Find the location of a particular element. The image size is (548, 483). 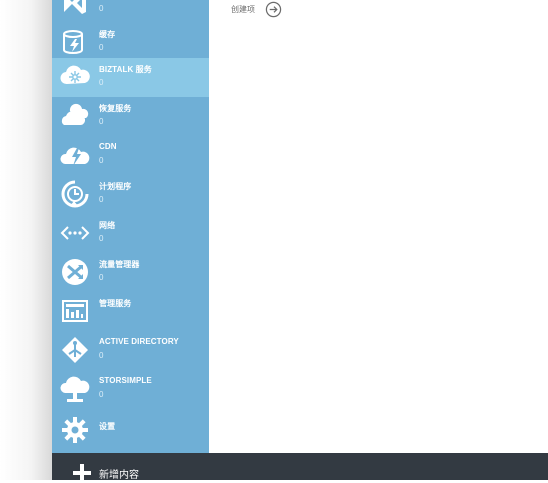

sidebar-item-label: BIZTALK 服务 is located at coordinates (125, 69).